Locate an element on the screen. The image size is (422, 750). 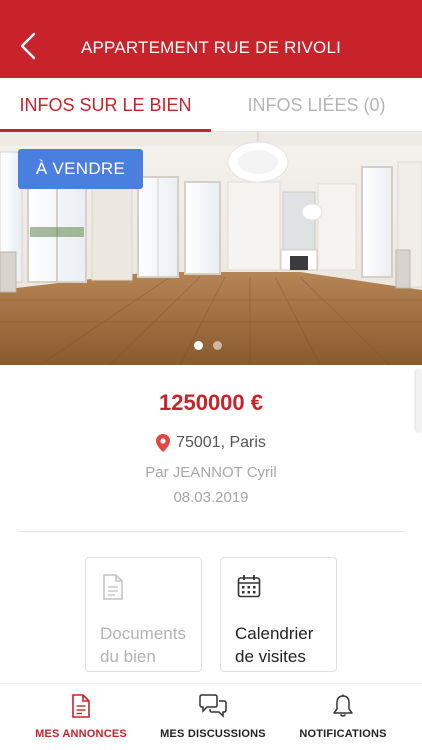
chevron-left-icon is located at coordinates (28, 46).